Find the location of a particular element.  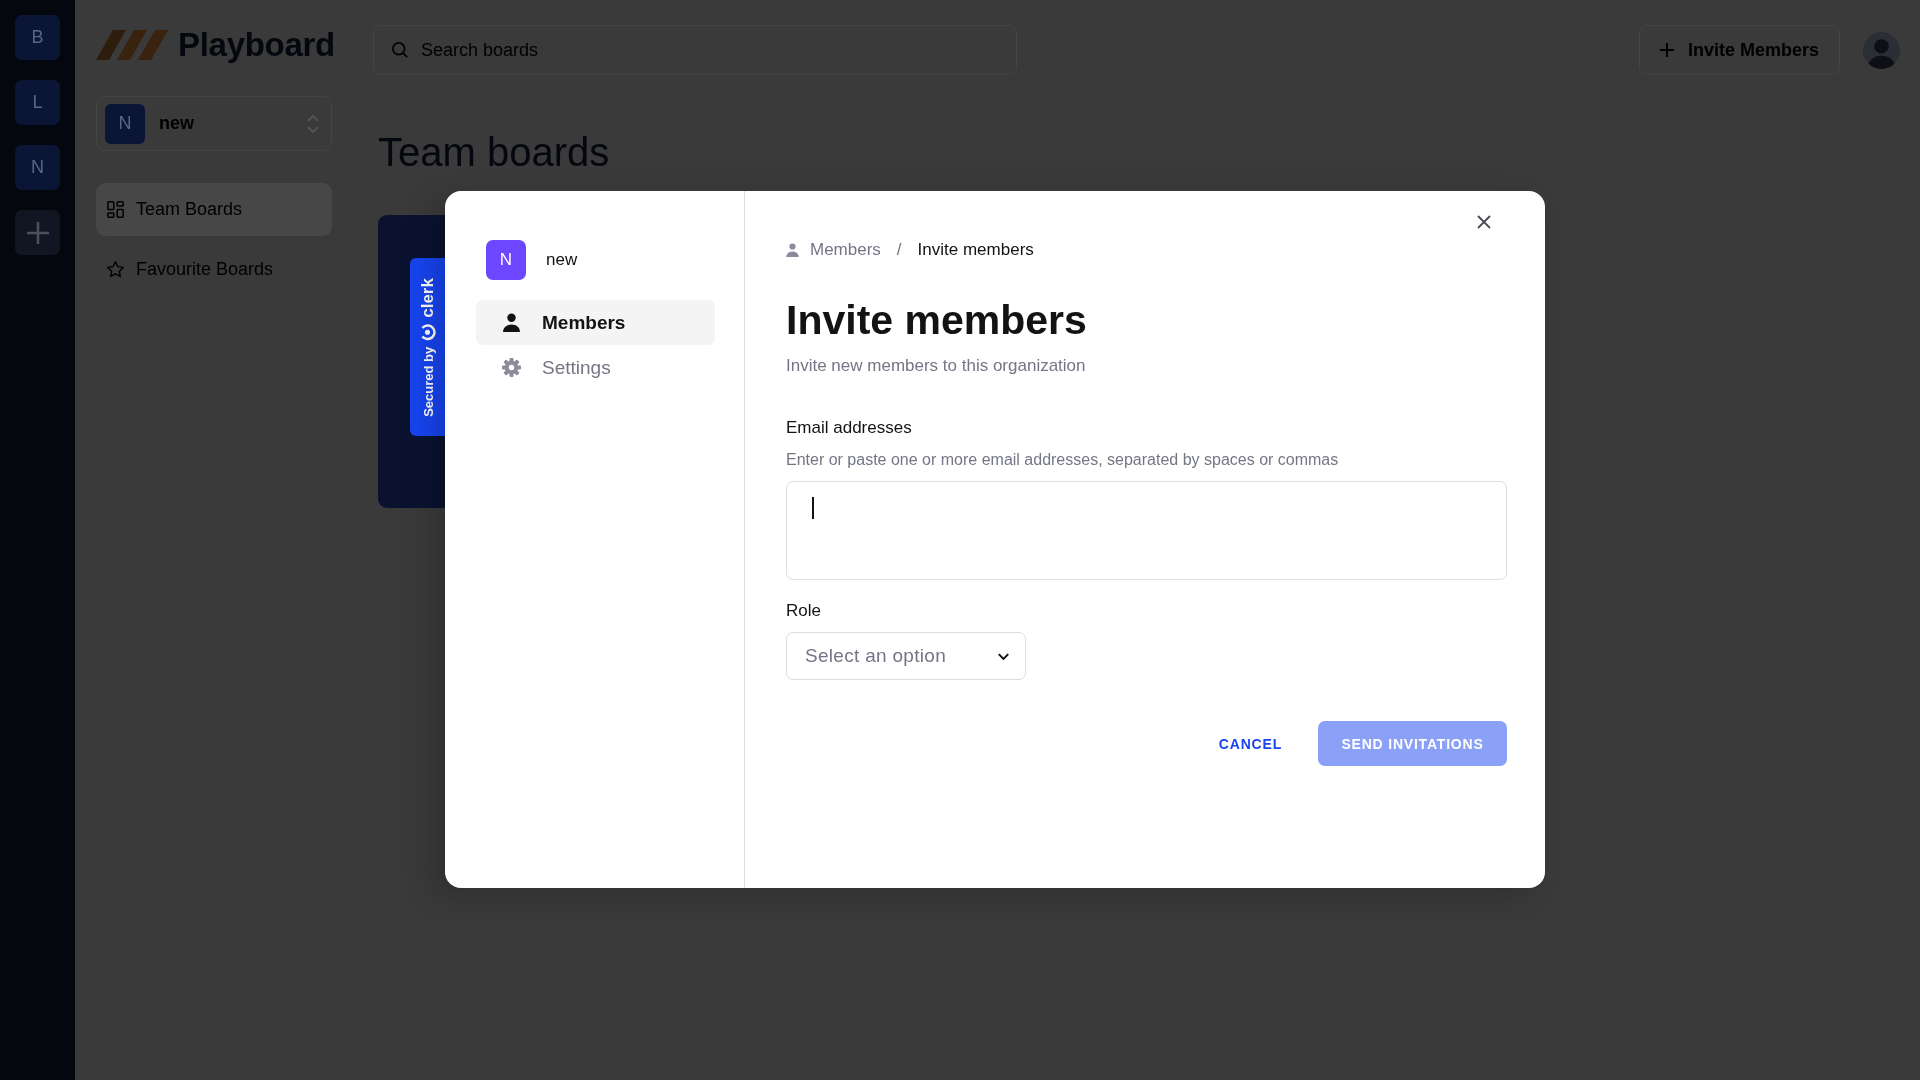

search-icon is located at coordinates (400, 50).